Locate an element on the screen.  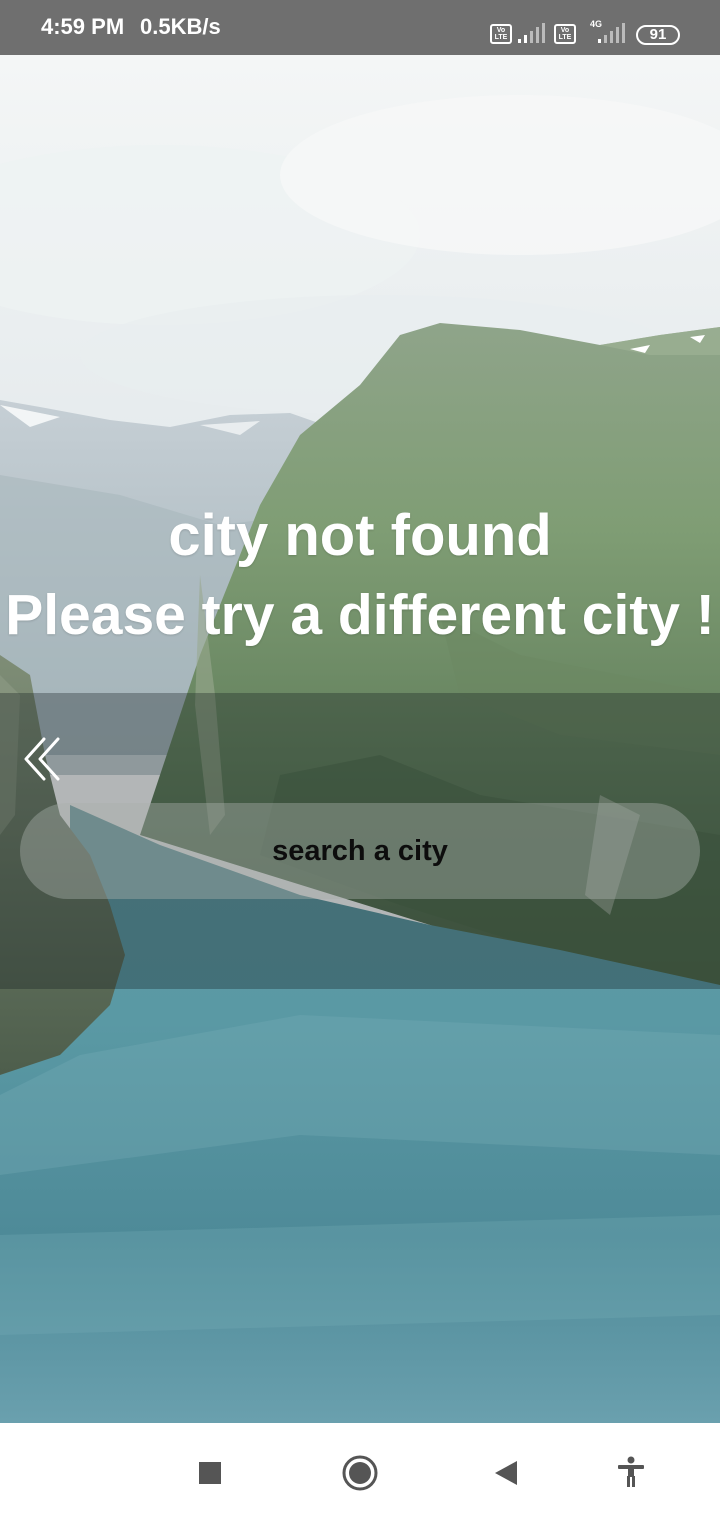
double-chevron-left-icon is located at coordinates (42, 759).